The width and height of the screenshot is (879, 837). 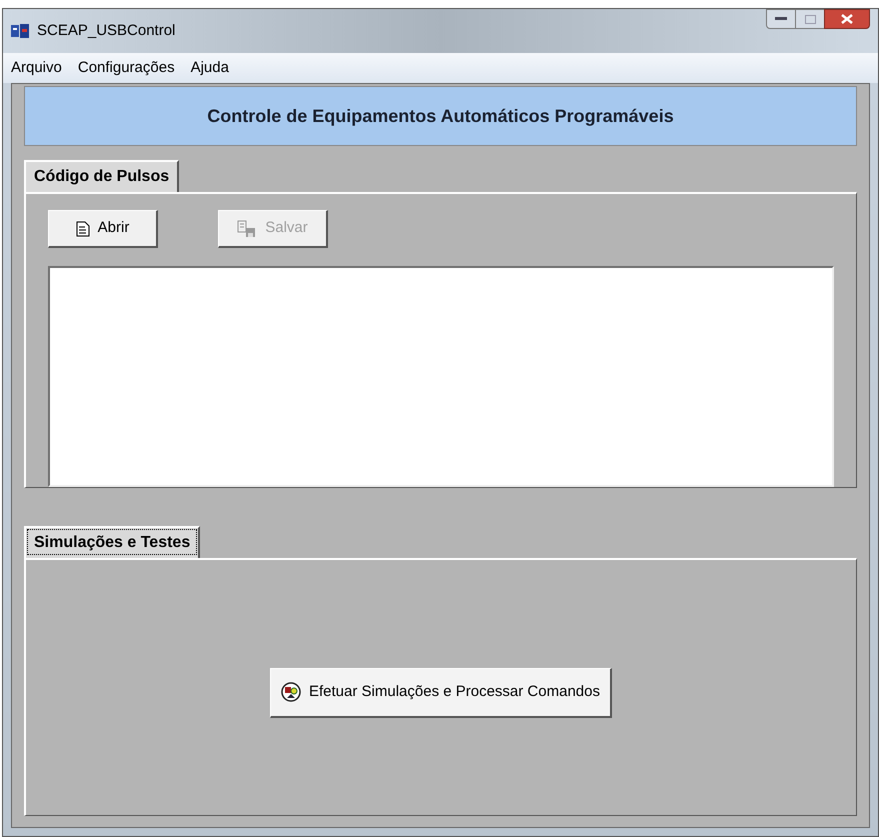 What do you see at coordinates (291, 692) in the screenshot?
I see `simulation-icon` at bounding box center [291, 692].